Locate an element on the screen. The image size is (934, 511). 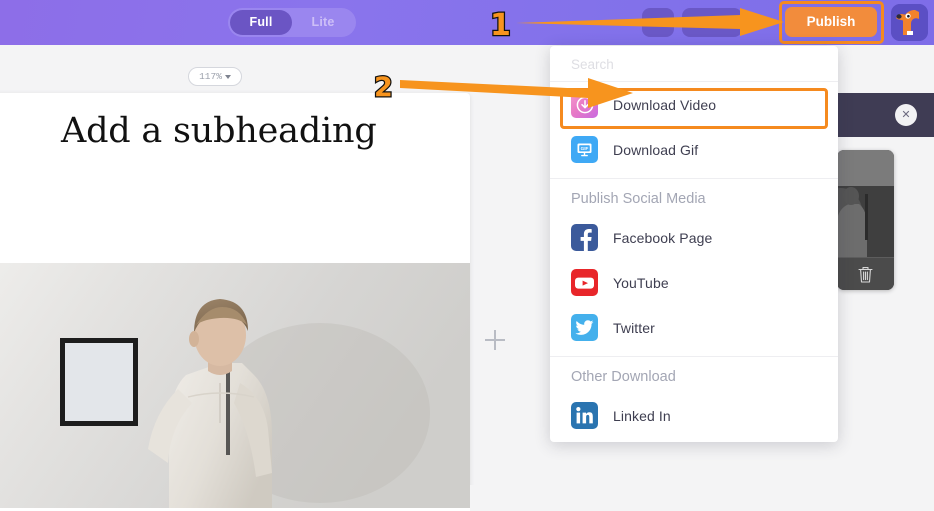
search-placeholder: Search is located at coordinates (592, 64).